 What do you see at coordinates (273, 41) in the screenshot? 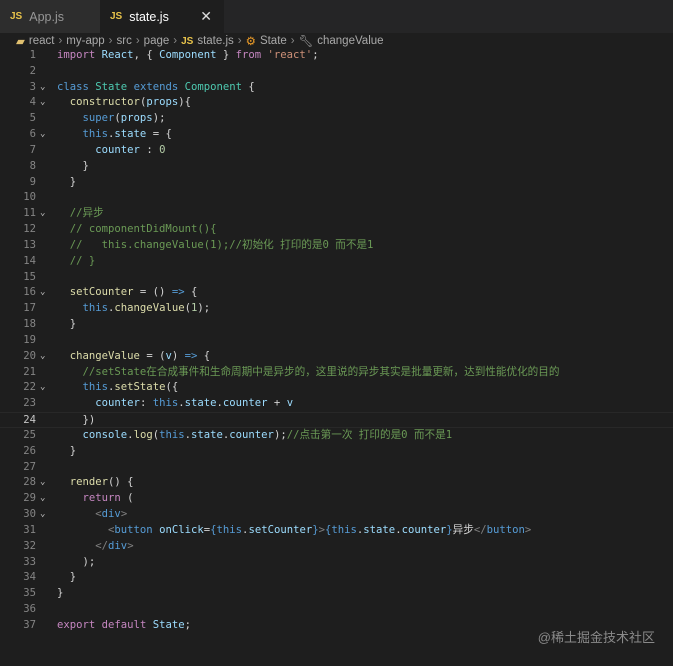
I see `breadcrumb-item: State` at bounding box center [273, 41].